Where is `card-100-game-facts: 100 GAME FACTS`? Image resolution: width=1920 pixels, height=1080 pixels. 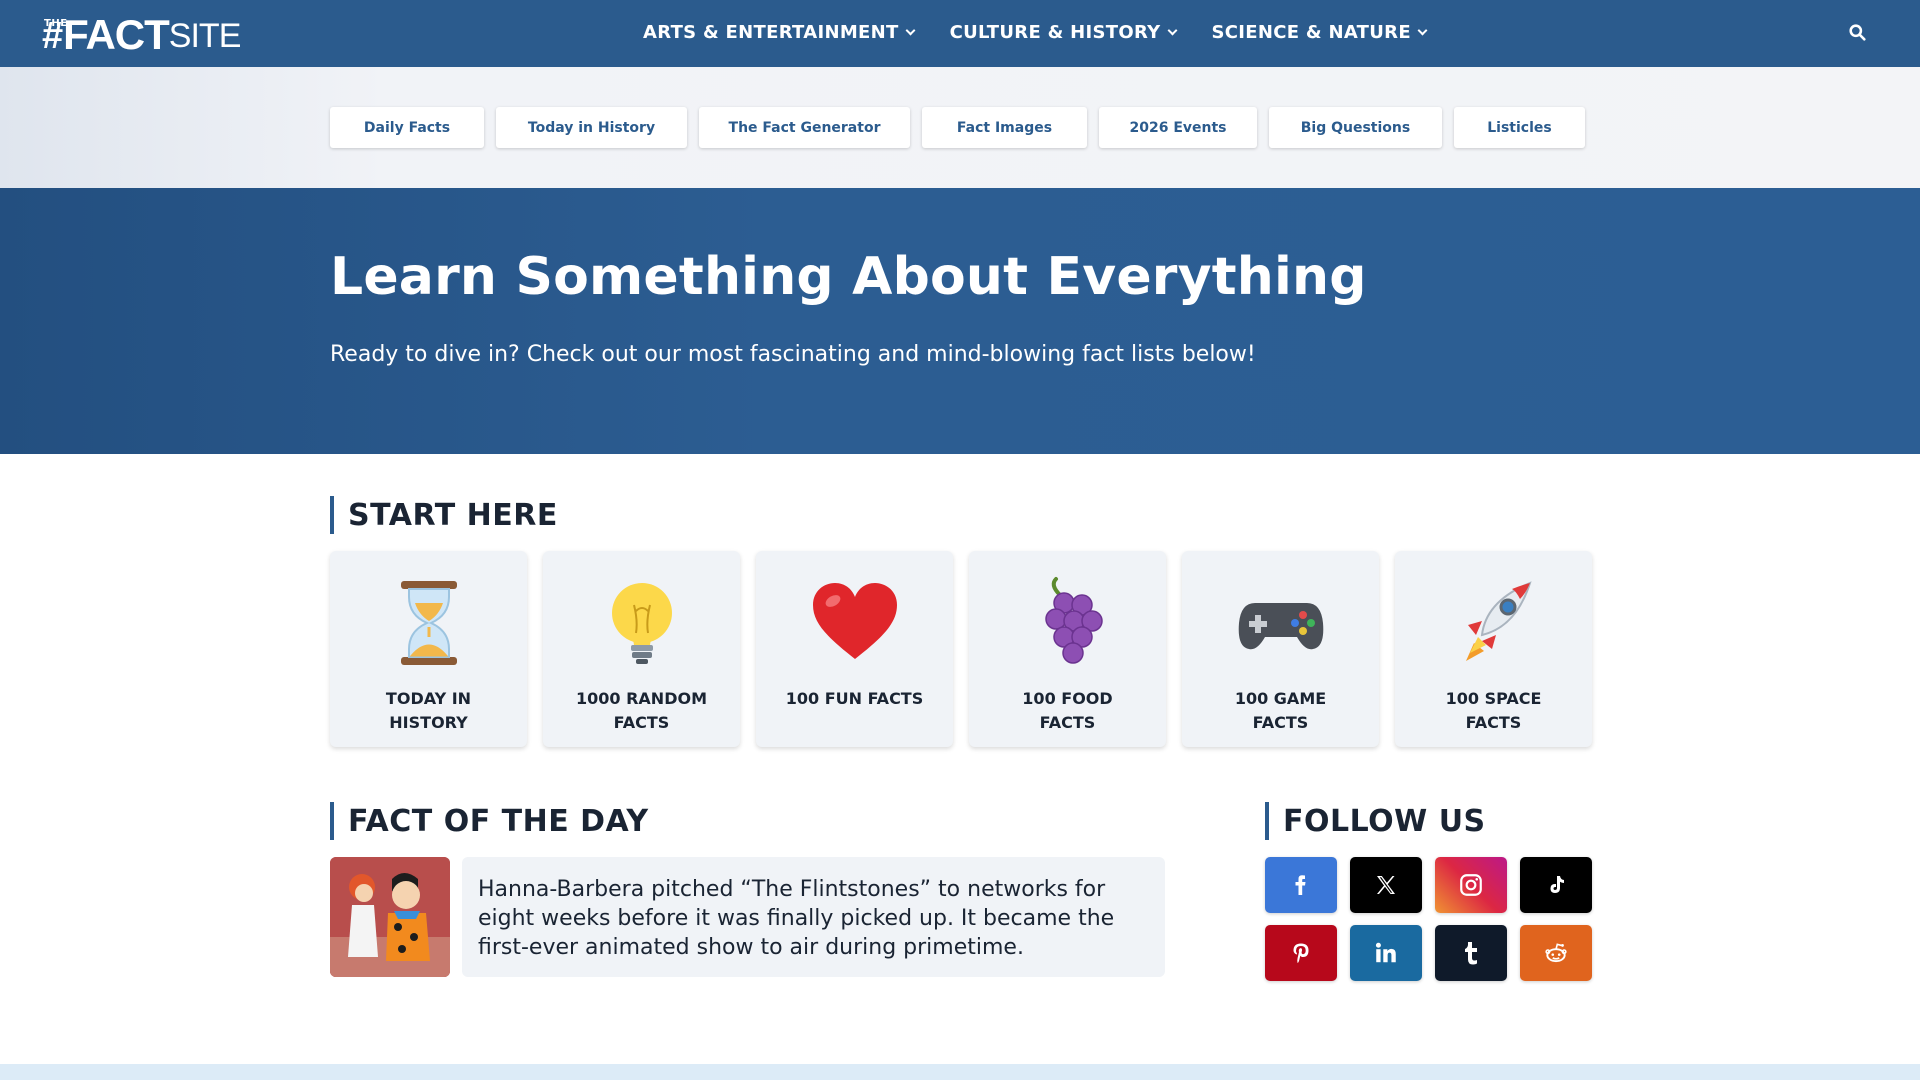 card-100-game-facts: 100 GAME FACTS is located at coordinates (1280, 649).